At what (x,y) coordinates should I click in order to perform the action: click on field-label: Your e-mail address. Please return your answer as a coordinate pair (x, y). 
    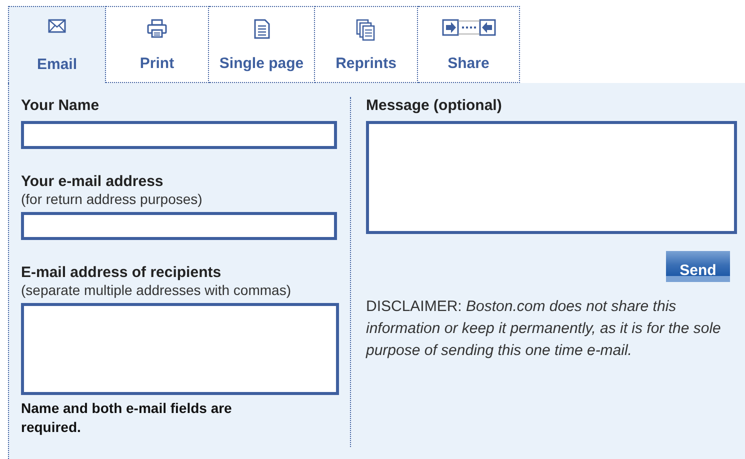
    Looking at the image, I should click on (92, 181).